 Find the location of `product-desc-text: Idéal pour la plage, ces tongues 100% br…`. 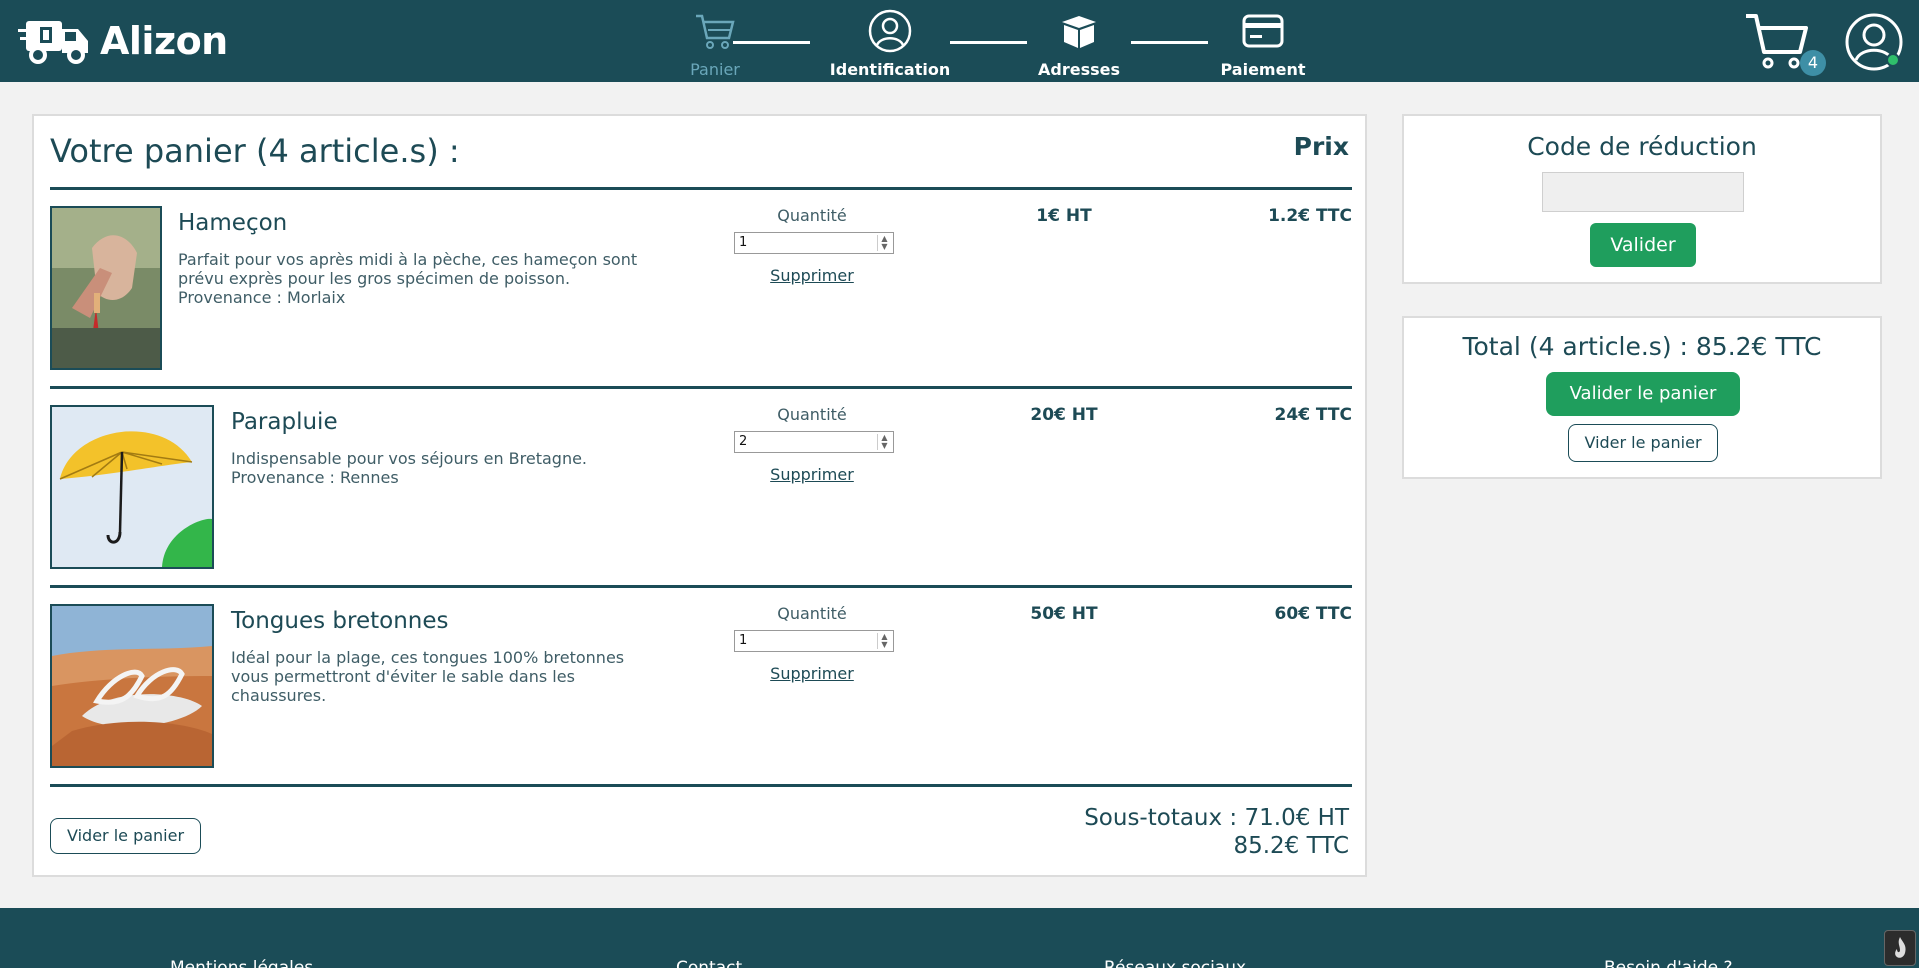

product-desc-text: Idéal pour la plage, ces tongues 100% br… is located at coordinates (428, 676).